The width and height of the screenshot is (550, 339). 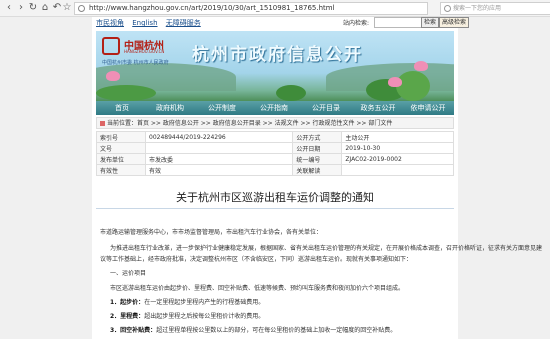 I want to click on table-row: 有效性 有效 关联解读, so click(x=275, y=170).